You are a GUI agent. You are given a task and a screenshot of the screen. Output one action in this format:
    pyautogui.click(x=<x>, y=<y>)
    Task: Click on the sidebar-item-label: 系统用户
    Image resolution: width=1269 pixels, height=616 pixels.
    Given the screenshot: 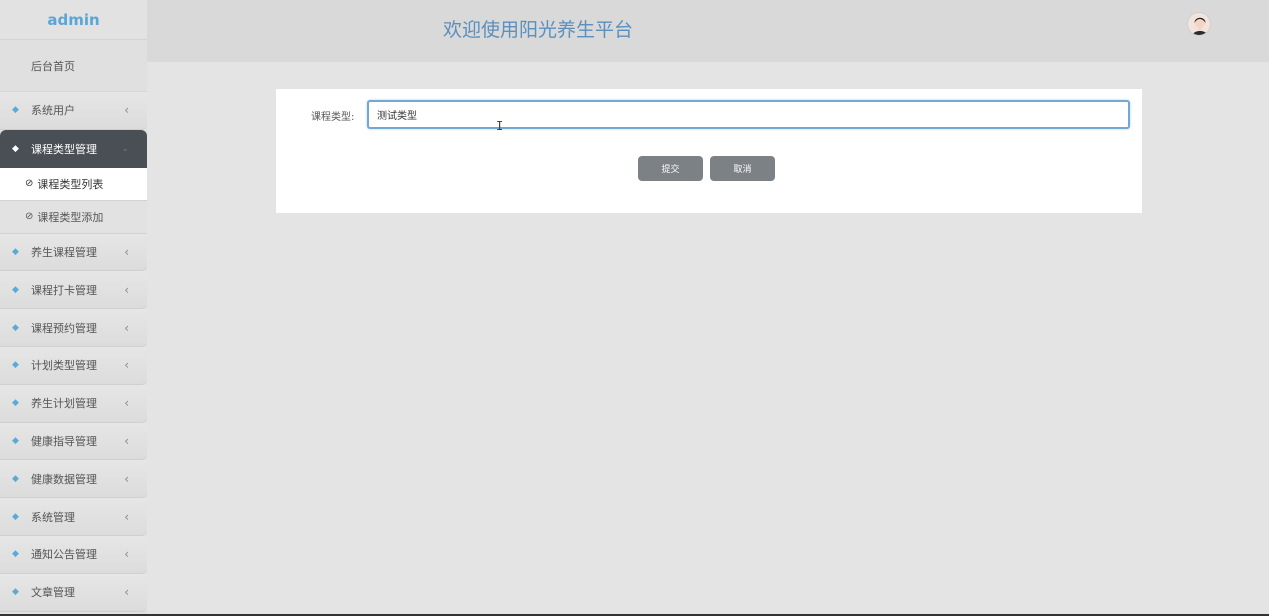 What is the action you would take?
    pyautogui.click(x=53, y=111)
    